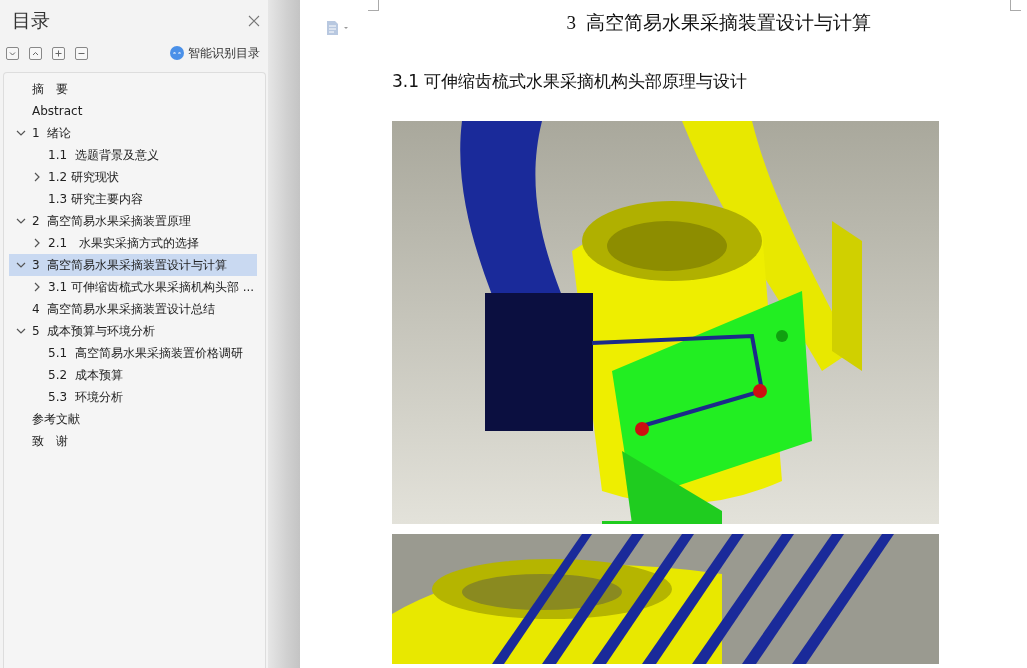 This screenshot has width=1027, height=668. What do you see at coordinates (133, 309) in the screenshot?
I see `toc-item: 4 高空简易水果采摘装置设计总结` at bounding box center [133, 309].